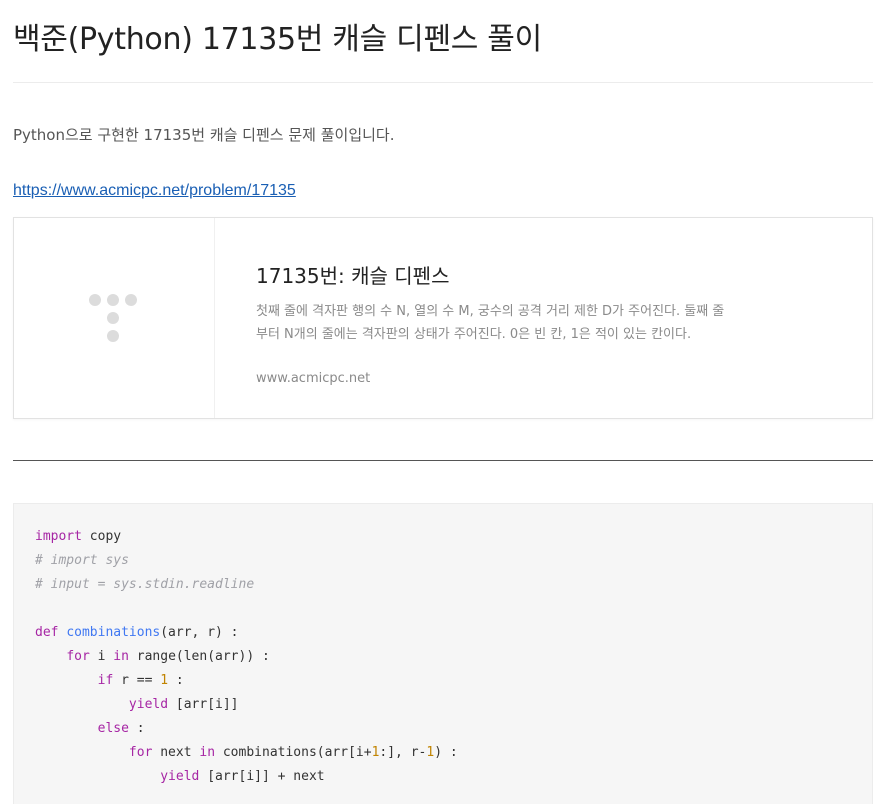  I want to click on code-line: if r == 1 :, so click(109, 680).